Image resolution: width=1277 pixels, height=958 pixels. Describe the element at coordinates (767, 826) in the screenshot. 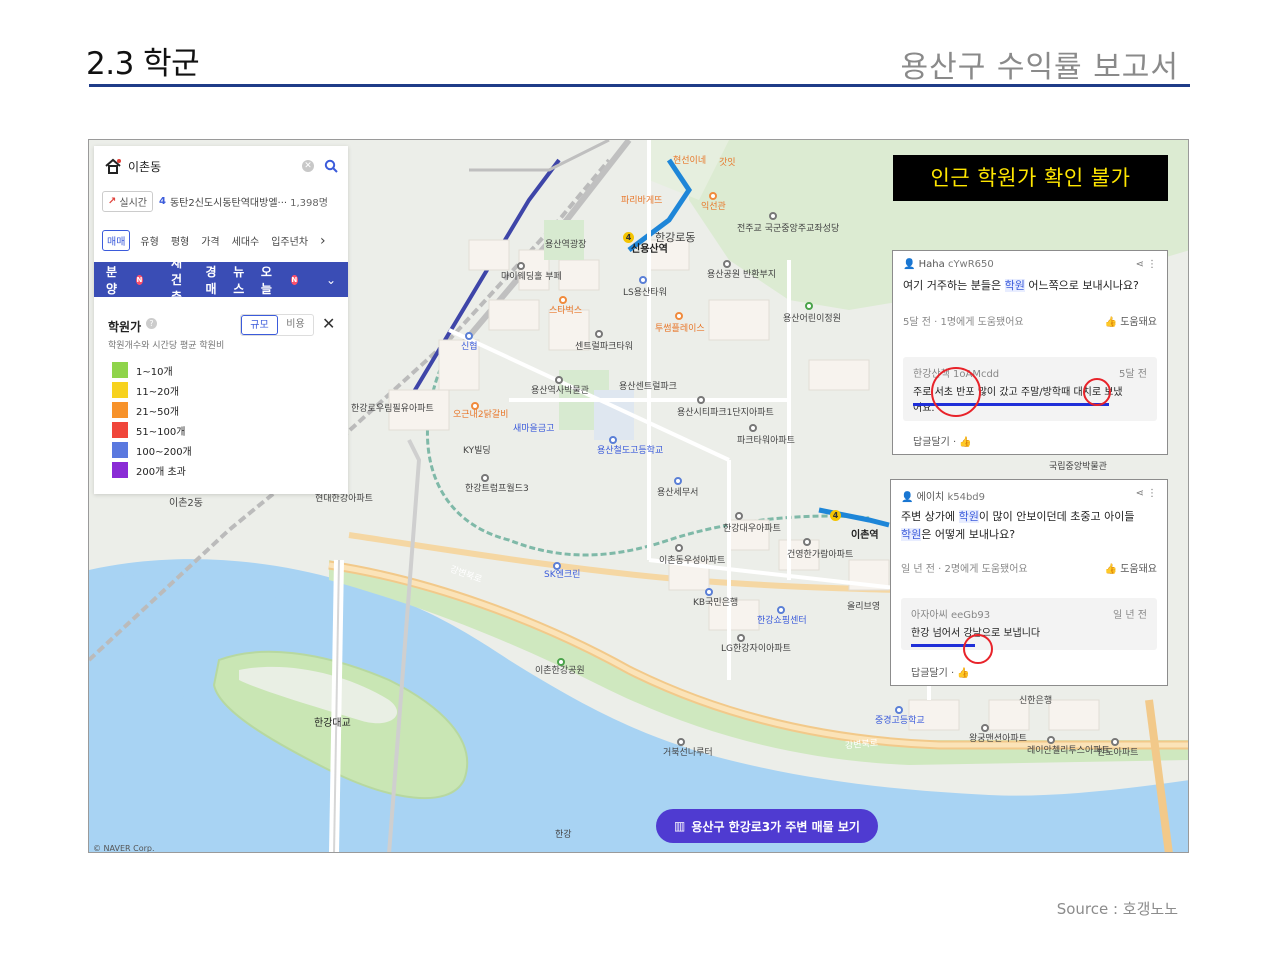

I see `view-listings-button: ▥ 용산구 한강로3가 주변 매물 보기` at that location.